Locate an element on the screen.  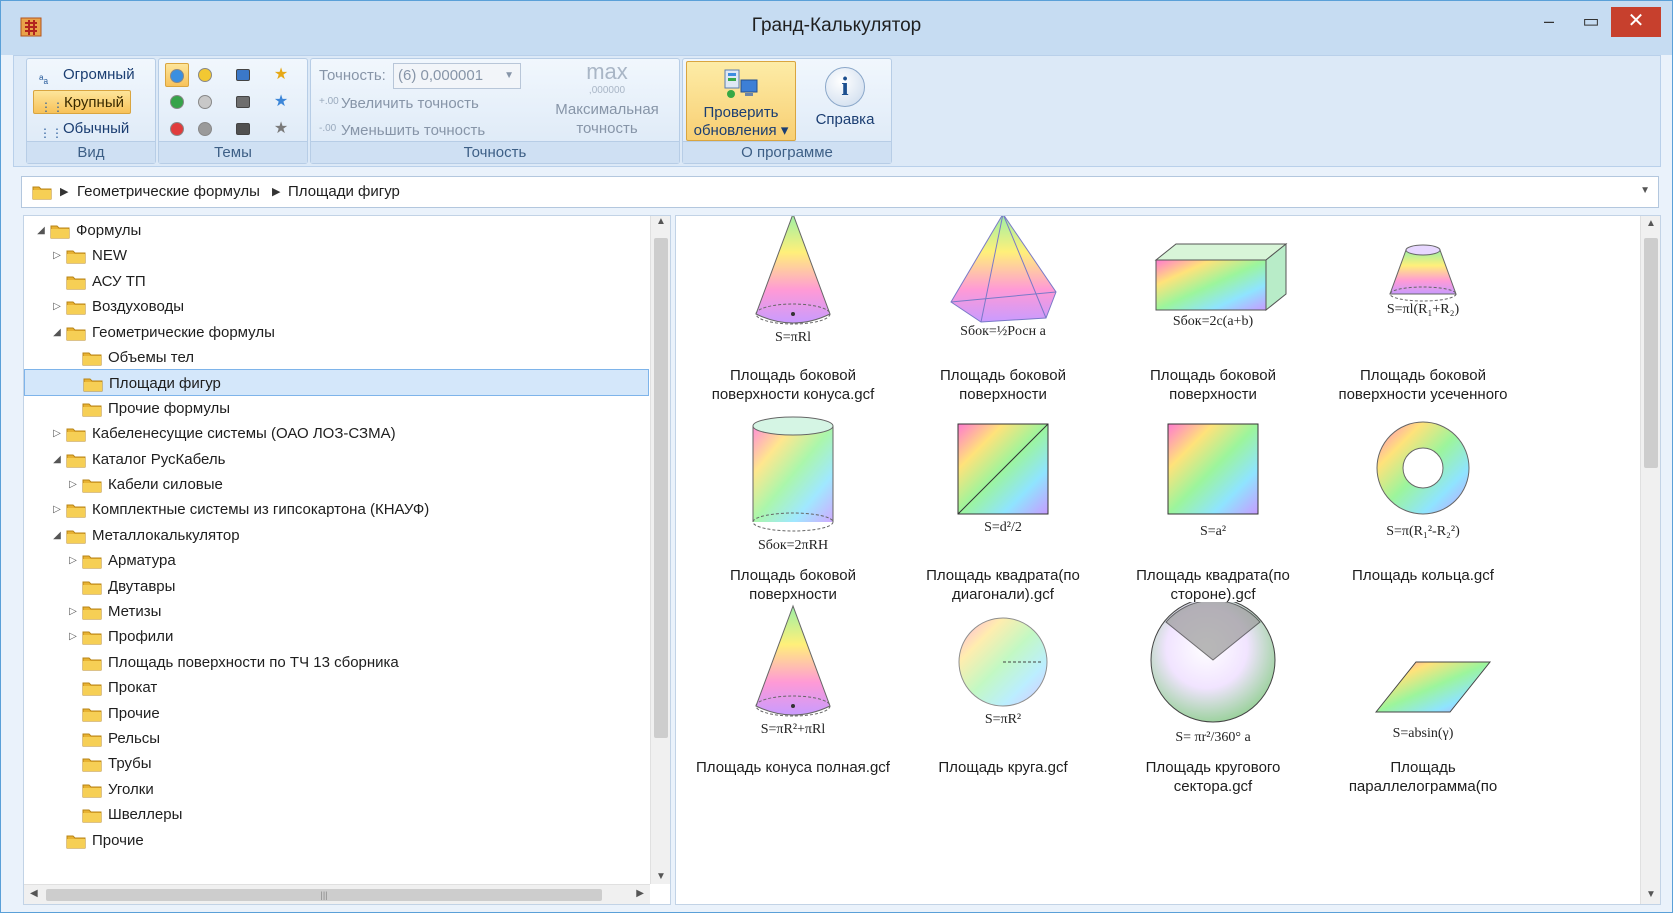
tree-node: Площадь поверхности по ТЧ 13 сборника is located at coordinates (336, 662).